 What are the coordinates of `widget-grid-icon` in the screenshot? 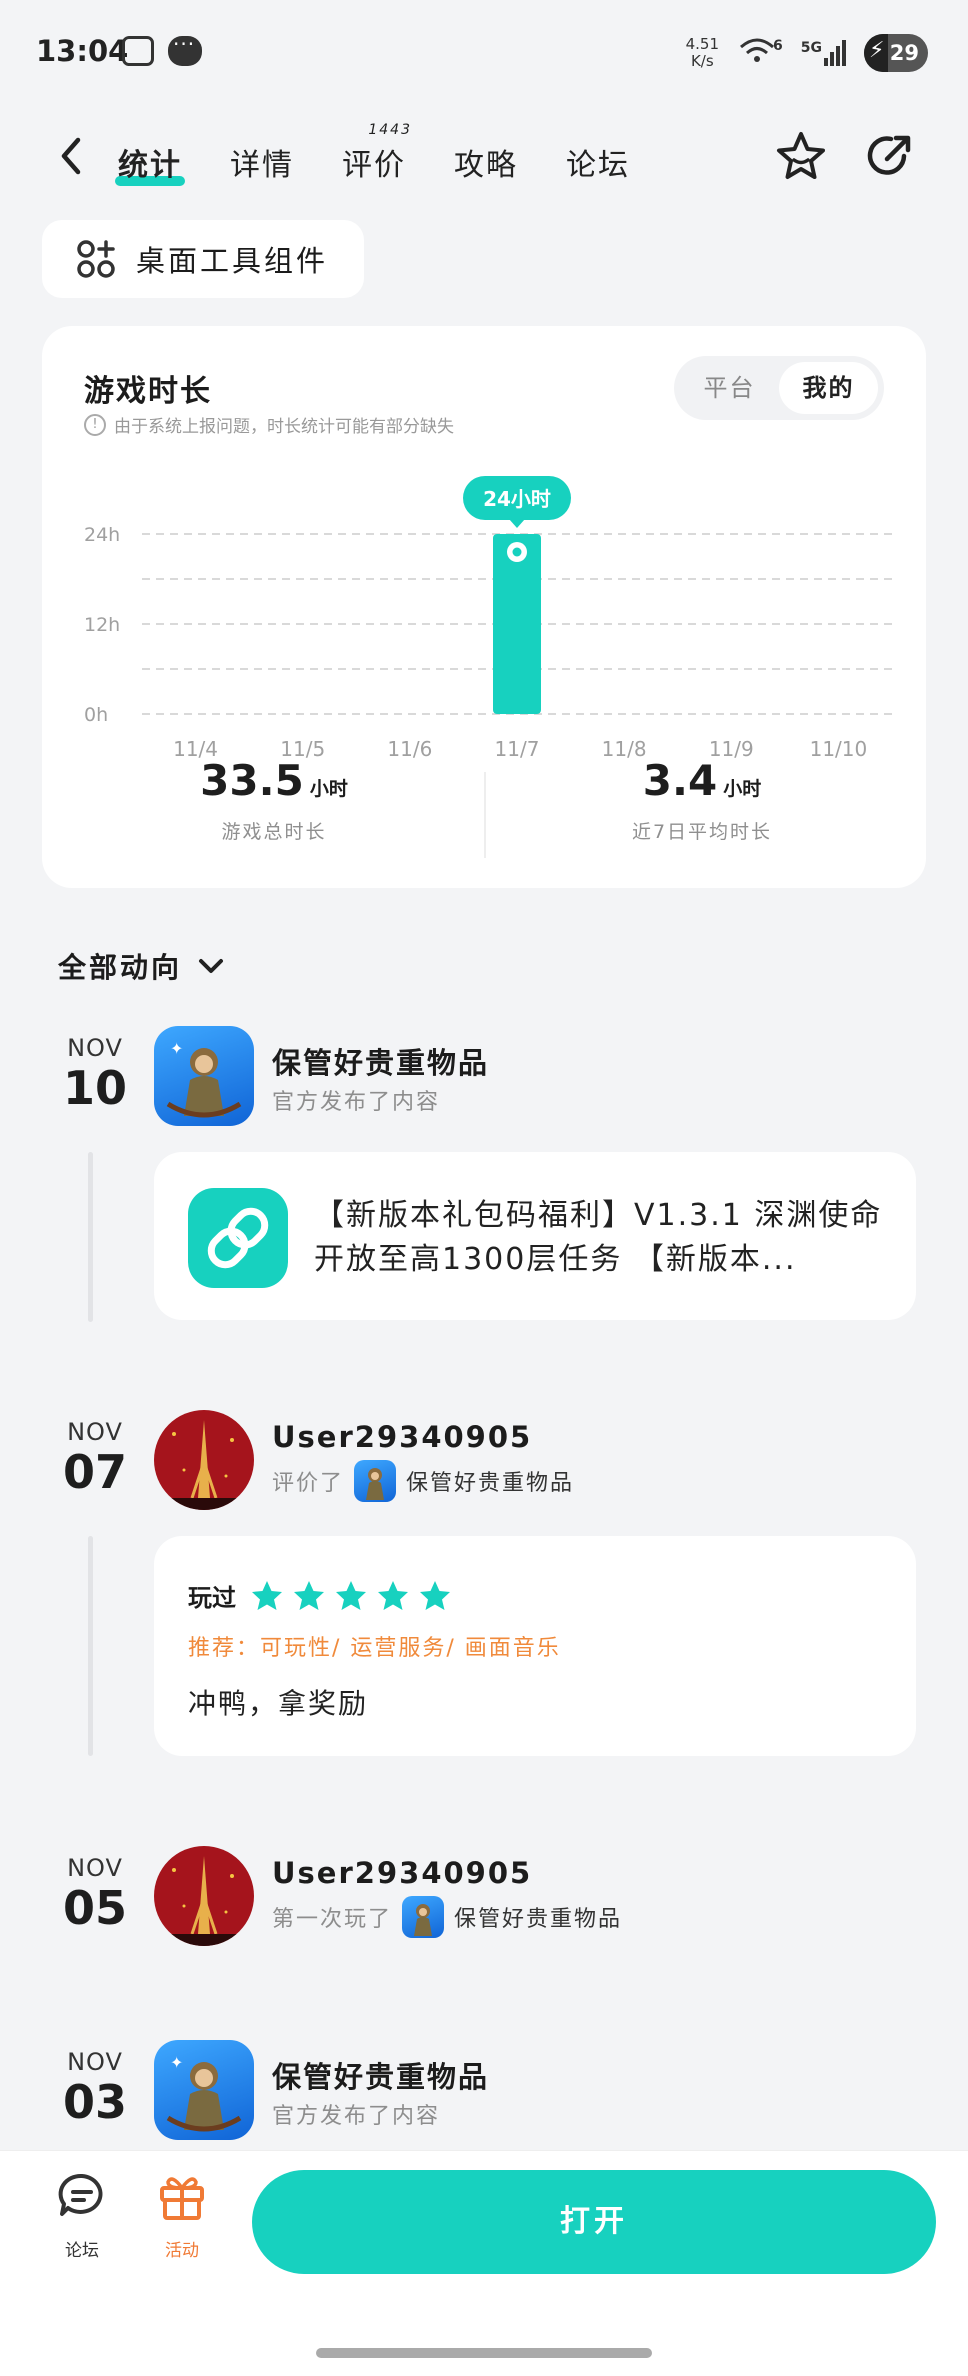 It's located at (96, 259).